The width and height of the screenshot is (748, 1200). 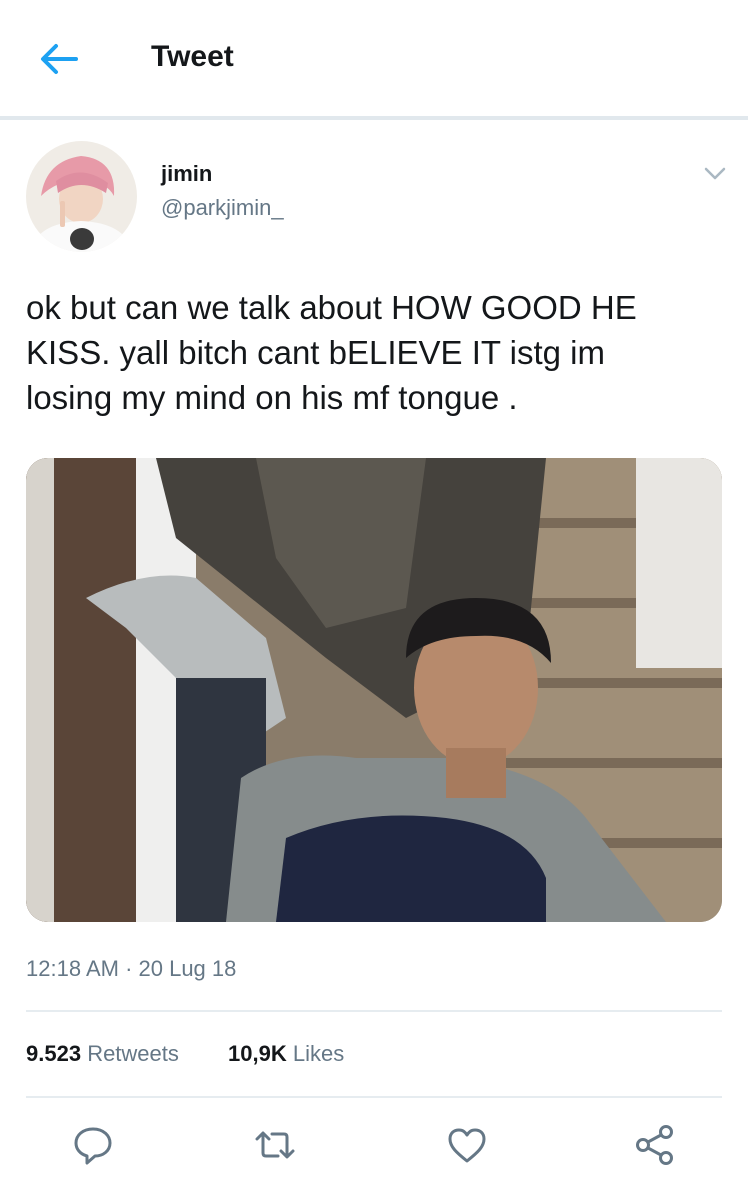 I want to click on tweet-timestamp: 12:18 AM · 20 Lug 18, so click(x=131, y=969).